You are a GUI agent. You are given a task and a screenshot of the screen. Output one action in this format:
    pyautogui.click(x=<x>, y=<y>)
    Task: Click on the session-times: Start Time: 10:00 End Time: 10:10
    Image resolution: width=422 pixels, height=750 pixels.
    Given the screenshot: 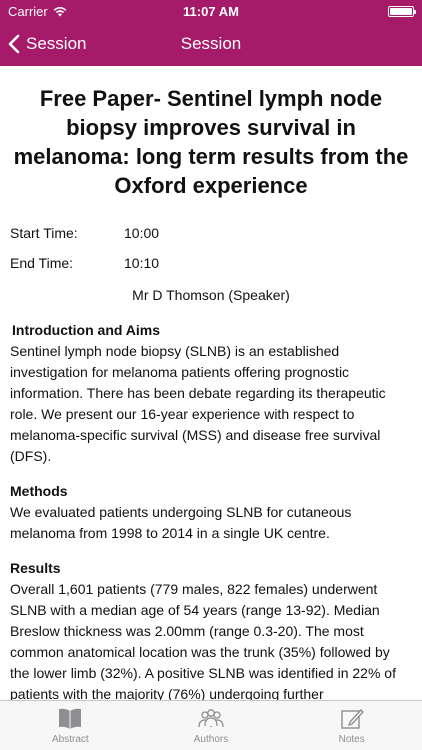 What is the action you would take?
    pyautogui.click(x=211, y=248)
    